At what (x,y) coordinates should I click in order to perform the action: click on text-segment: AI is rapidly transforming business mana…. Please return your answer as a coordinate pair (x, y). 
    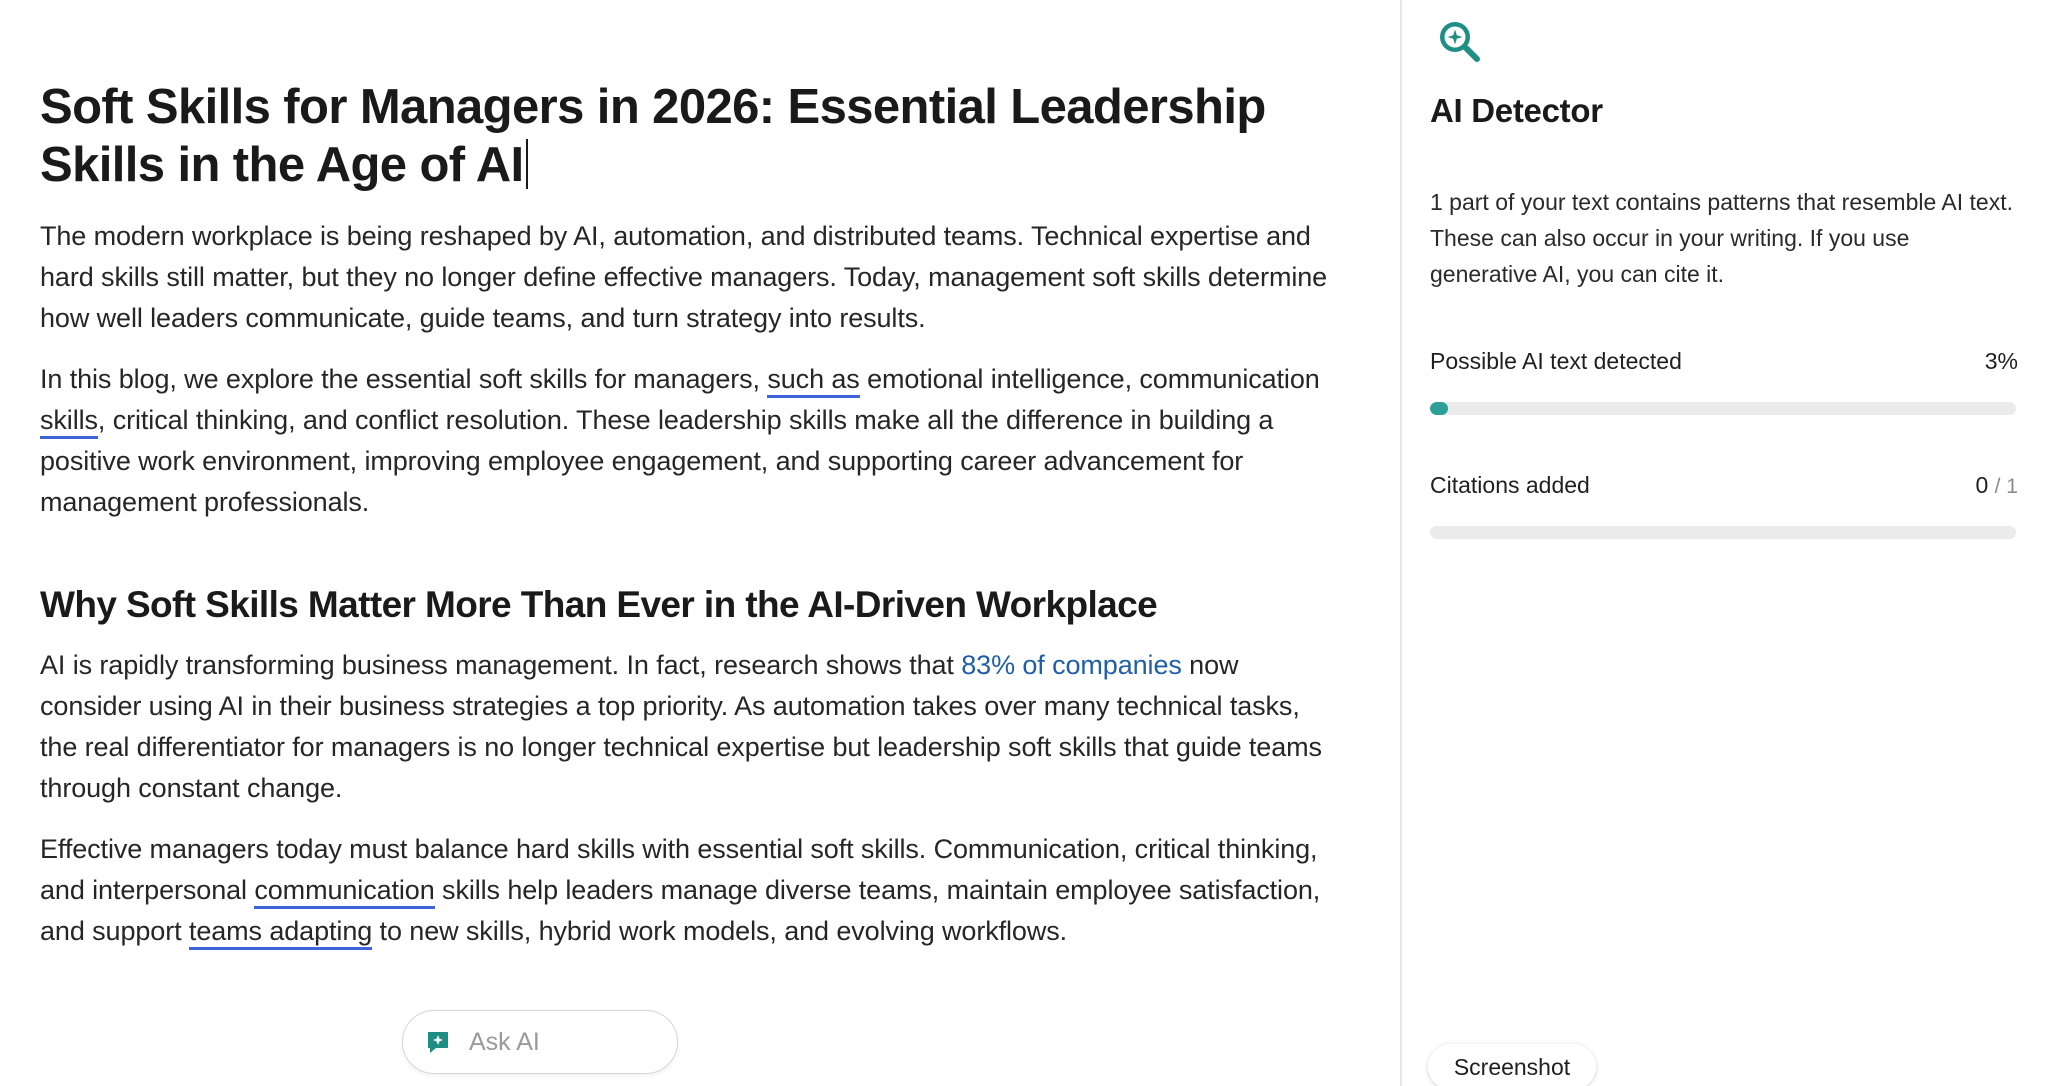
    Looking at the image, I should click on (501, 665).